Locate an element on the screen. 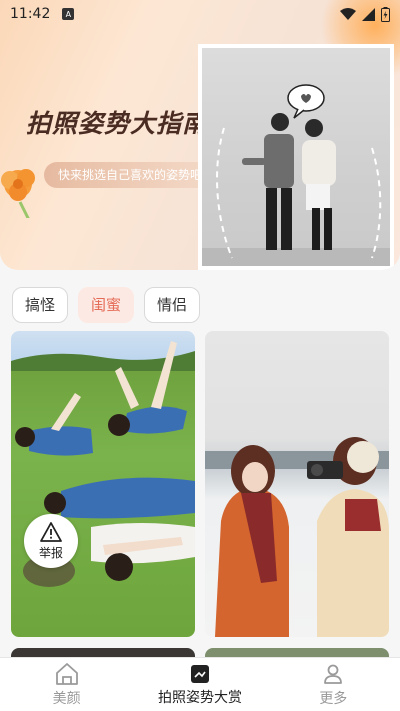 The height and width of the screenshot is (711, 400). report-label: 举报 is located at coordinates (50, 552).